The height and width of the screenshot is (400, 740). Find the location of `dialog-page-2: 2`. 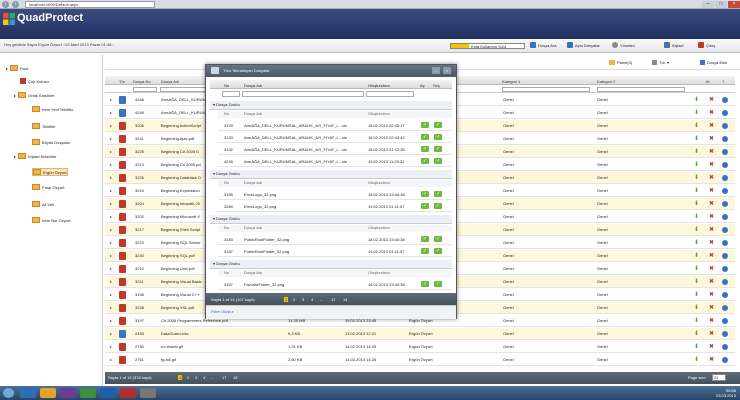

dialog-page-2: 2 is located at coordinates (294, 299).